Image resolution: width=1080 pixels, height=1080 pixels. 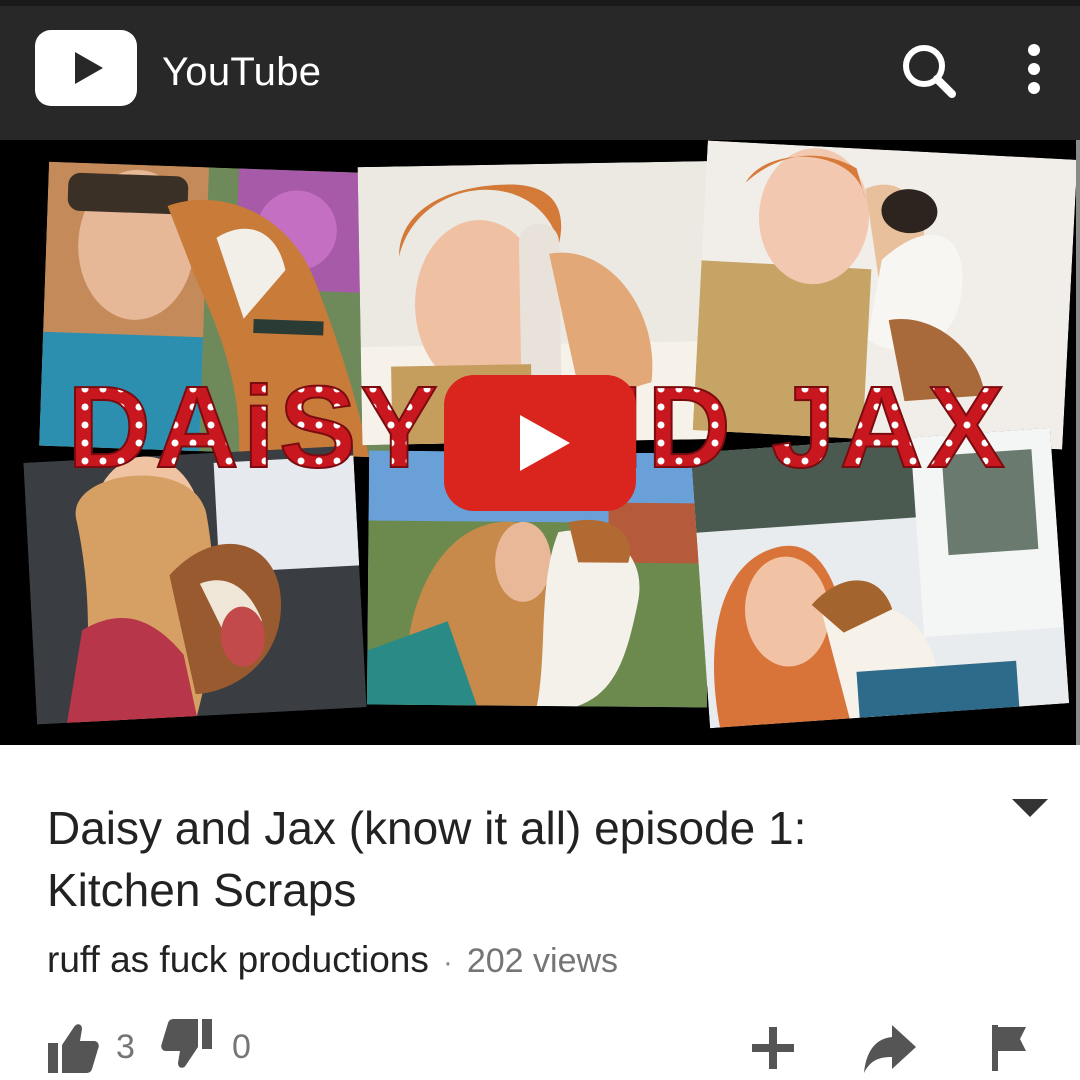 What do you see at coordinates (125, 1047) in the screenshot?
I see `like-count: 3` at bounding box center [125, 1047].